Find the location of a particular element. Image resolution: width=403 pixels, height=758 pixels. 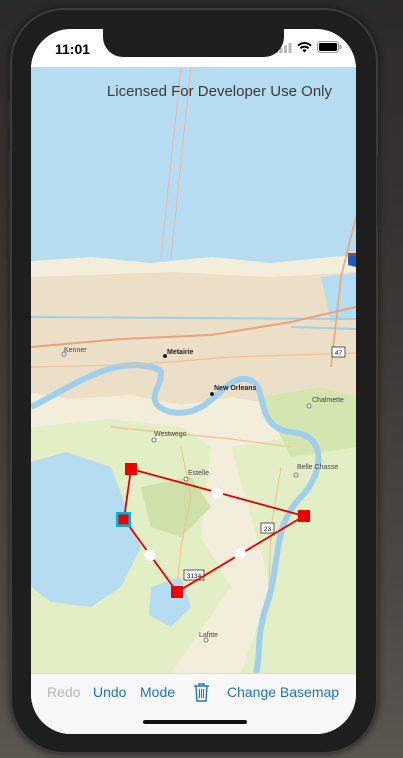

status-time: 11:01 is located at coordinates (73, 49).